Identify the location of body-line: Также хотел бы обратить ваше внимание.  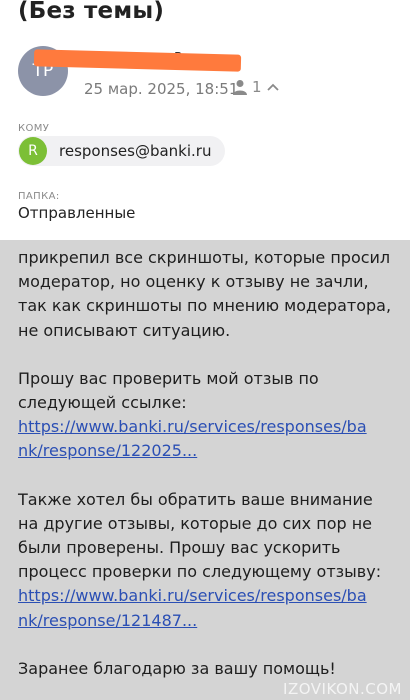
(195, 499).